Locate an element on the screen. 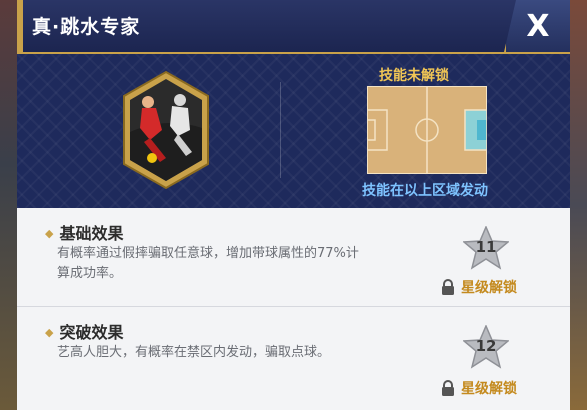  dialog-title: 真·跳水专家 is located at coordinates (86, 27).